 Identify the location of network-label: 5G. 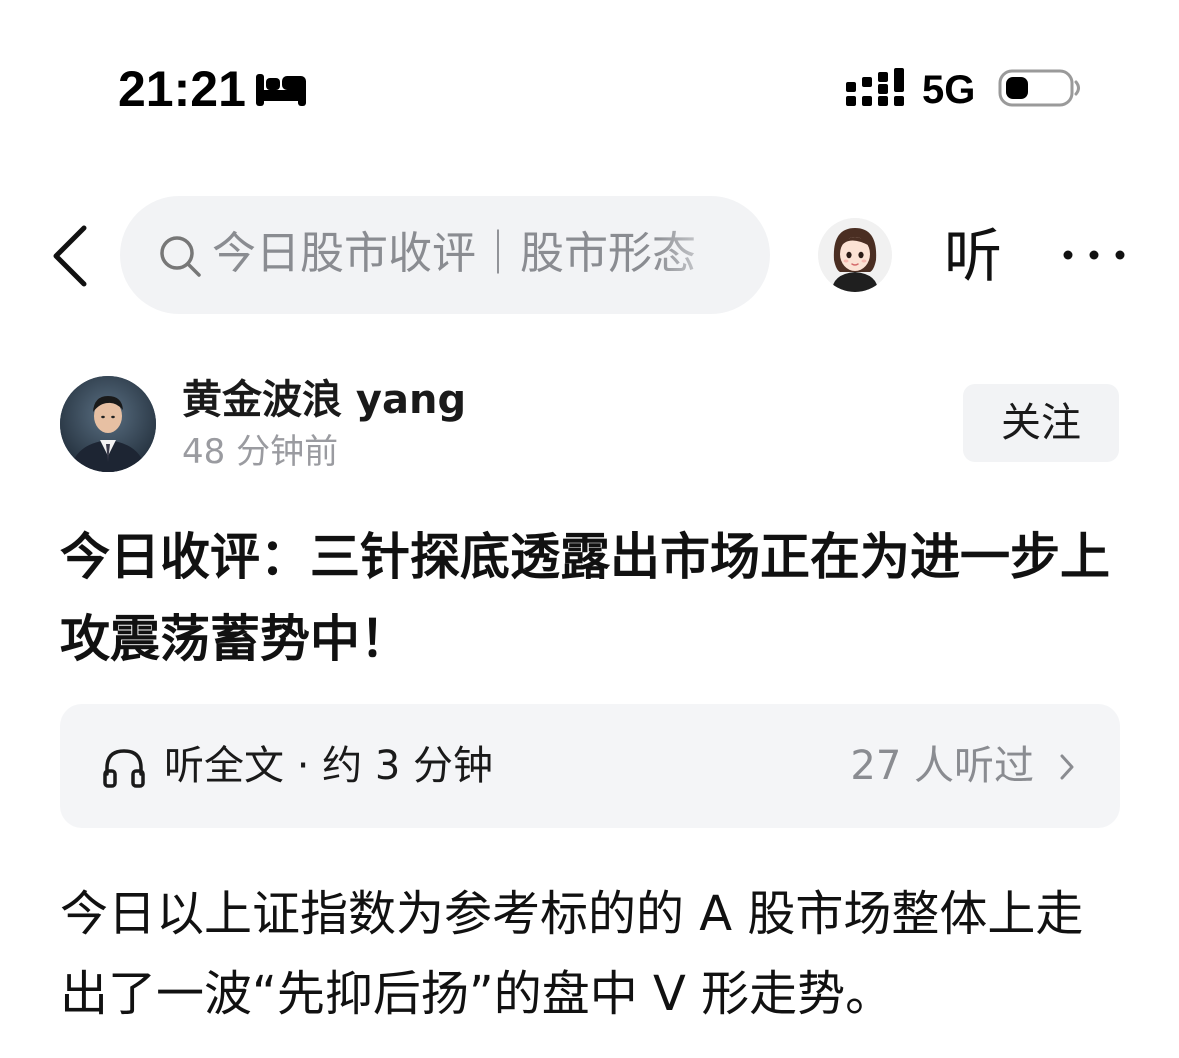
(949, 90).